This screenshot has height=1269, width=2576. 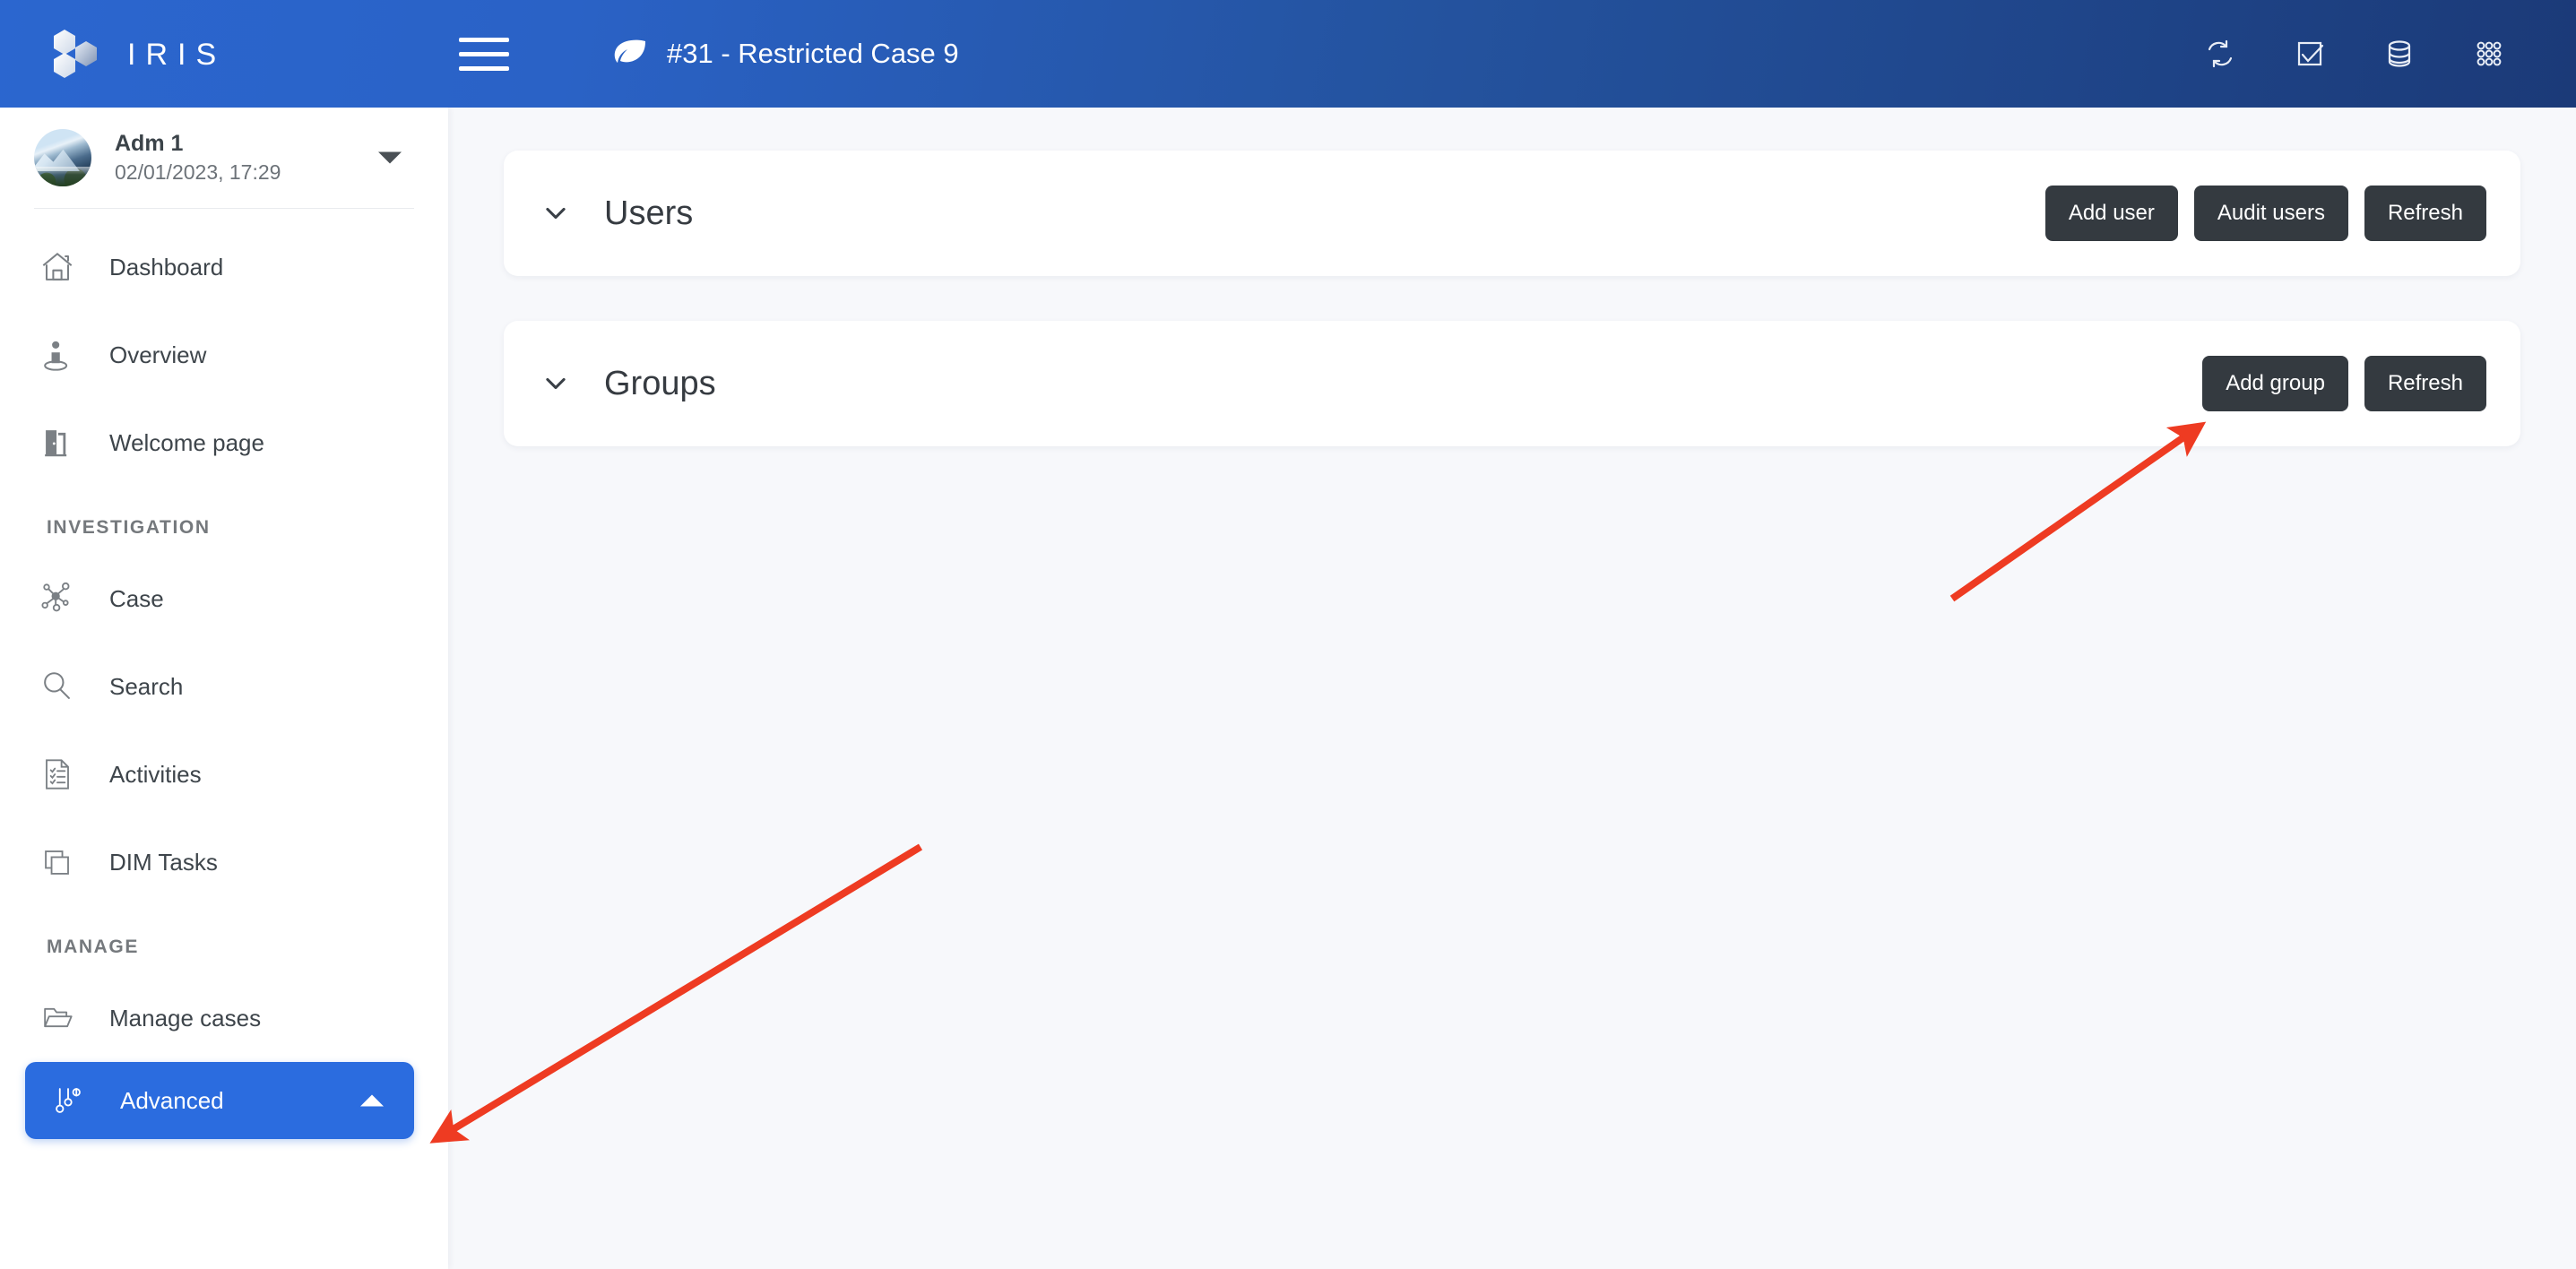 What do you see at coordinates (163, 862) in the screenshot?
I see `sidebar-item-label: DIM Tasks` at bounding box center [163, 862].